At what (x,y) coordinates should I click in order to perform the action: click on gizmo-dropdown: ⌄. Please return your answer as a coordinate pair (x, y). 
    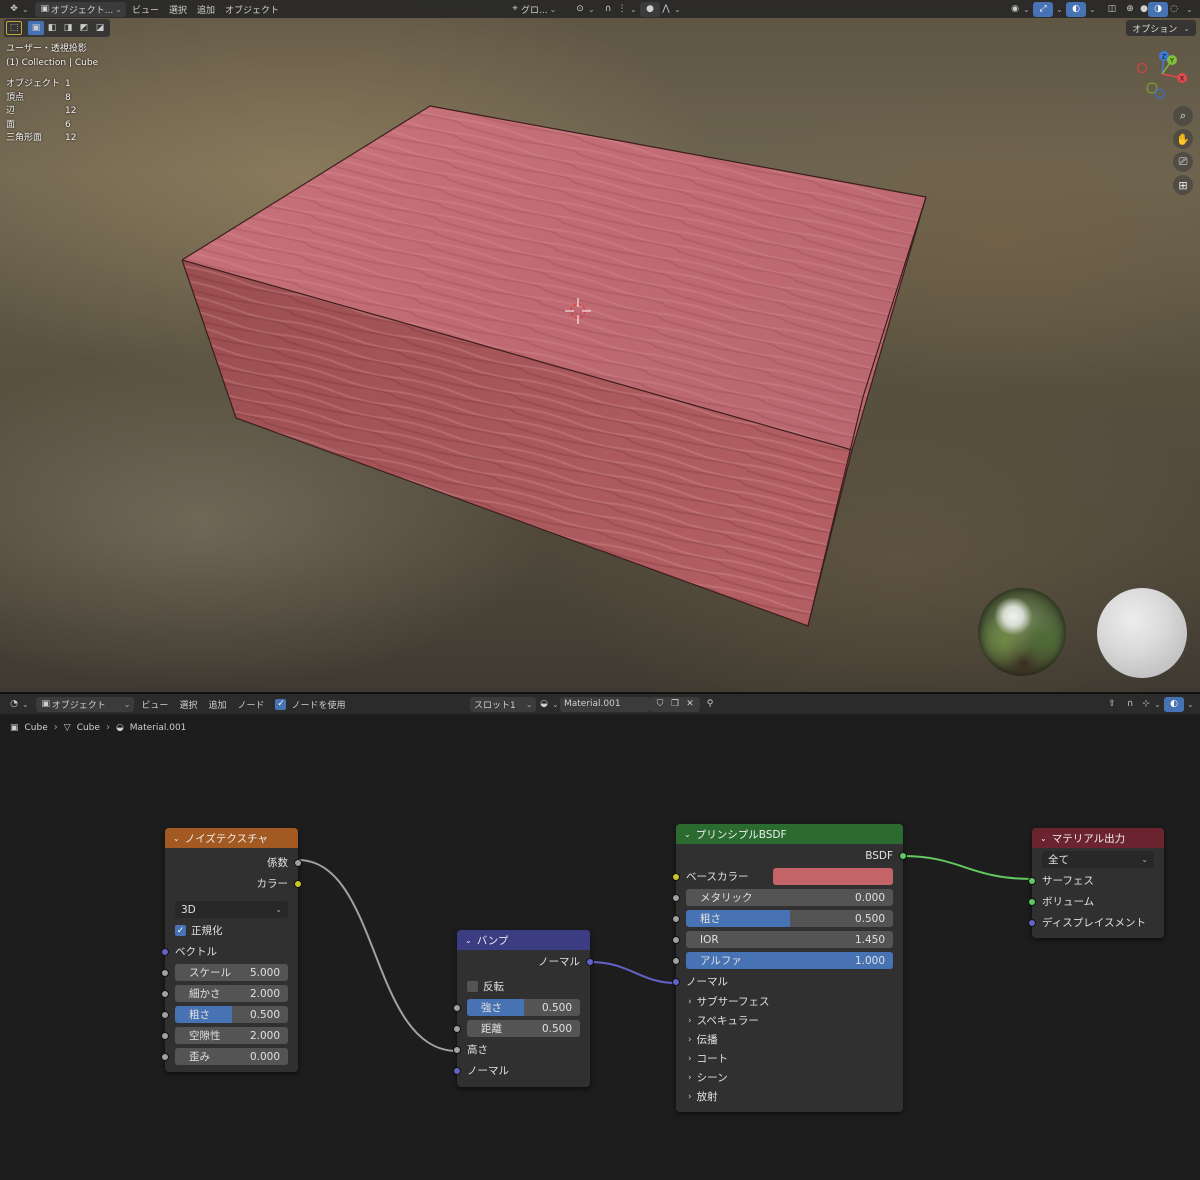
    Looking at the image, I should click on (1058, 9).